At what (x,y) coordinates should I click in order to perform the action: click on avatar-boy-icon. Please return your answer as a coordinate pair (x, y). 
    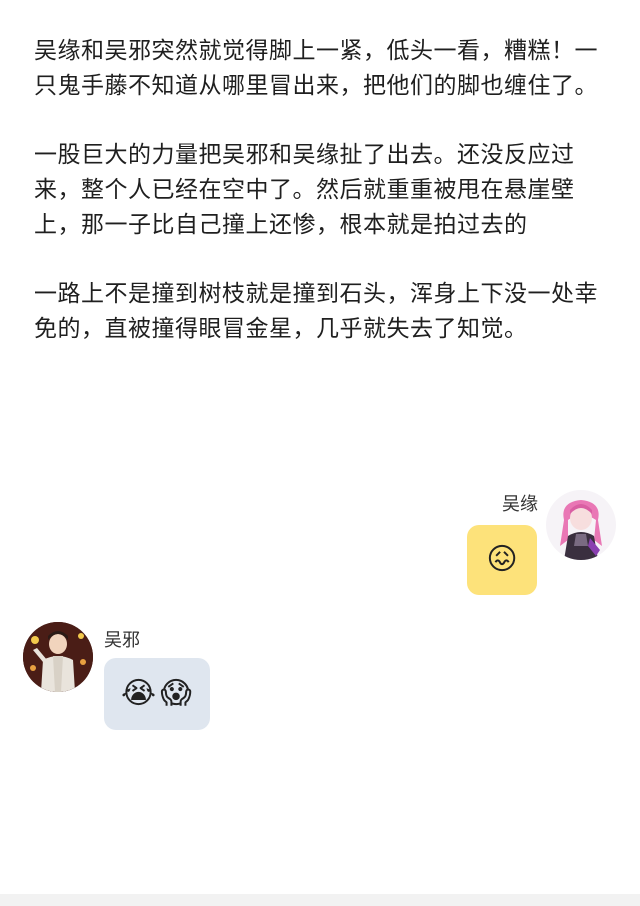
    Looking at the image, I should click on (58, 657).